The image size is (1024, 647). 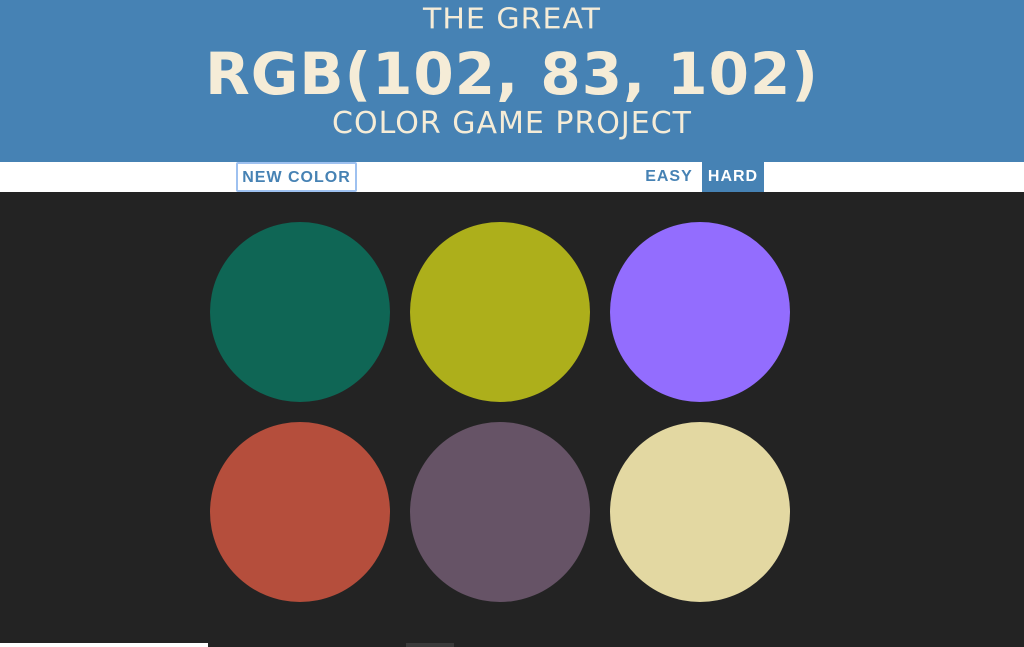 What do you see at coordinates (296, 177) in the screenshot?
I see `new-color-button: NEW COLOR` at bounding box center [296, 177].